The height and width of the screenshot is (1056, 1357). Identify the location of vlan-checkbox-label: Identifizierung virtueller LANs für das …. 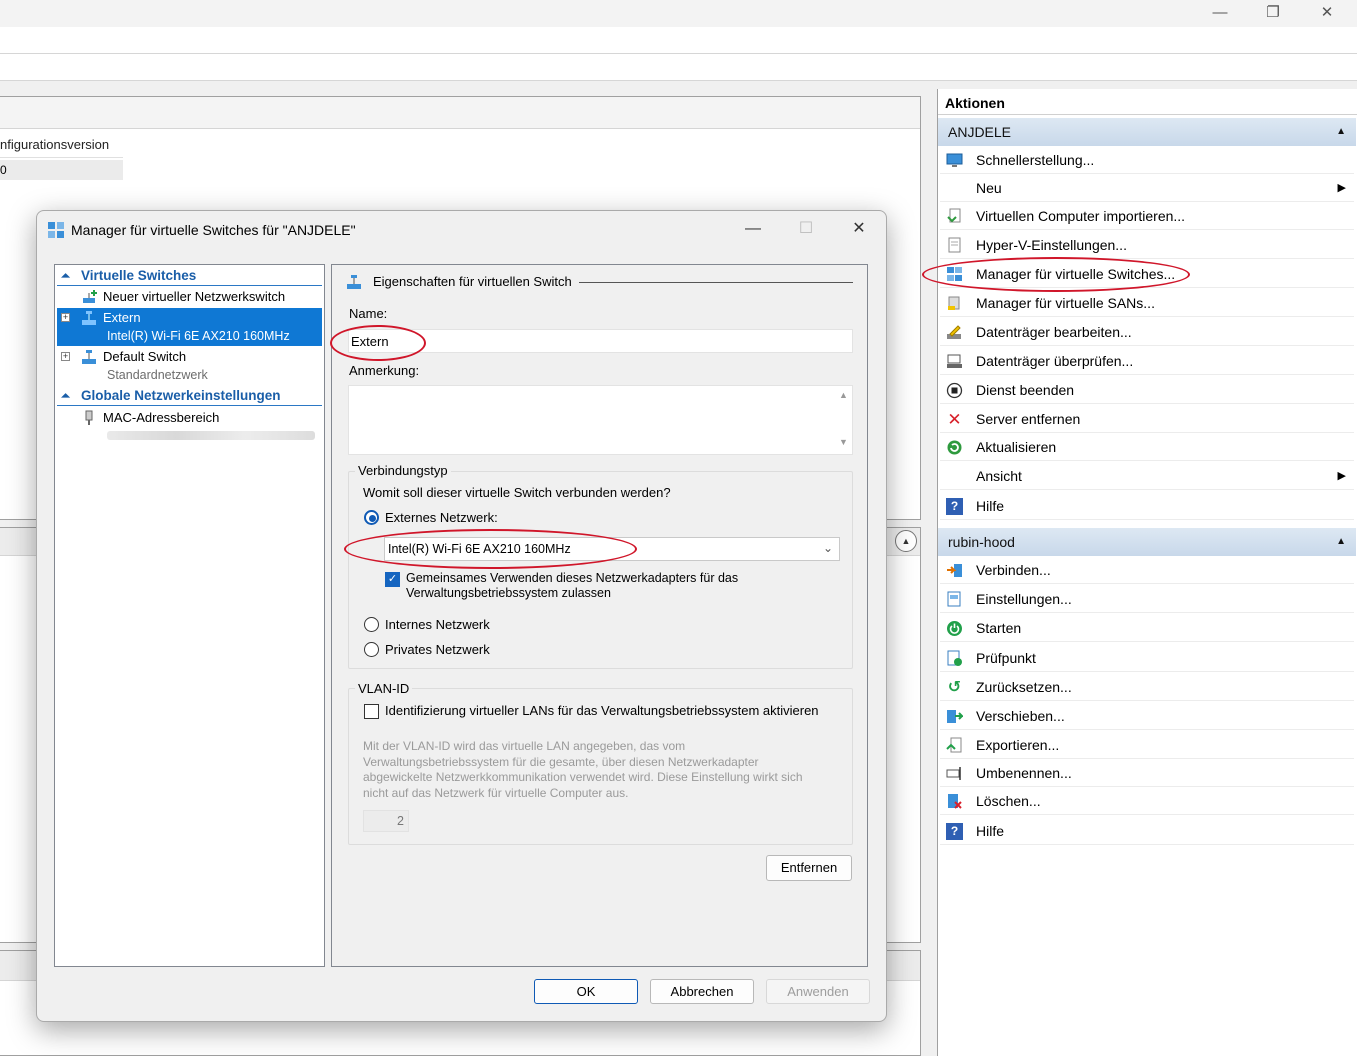
(602, 710).